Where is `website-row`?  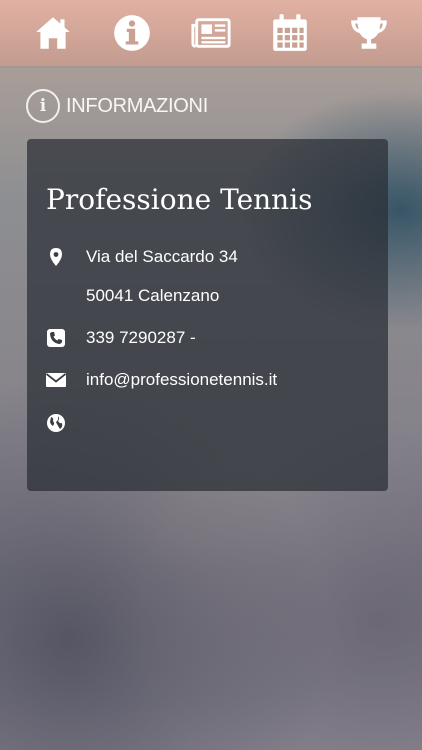 website-row is located at coordinates (56, 423).